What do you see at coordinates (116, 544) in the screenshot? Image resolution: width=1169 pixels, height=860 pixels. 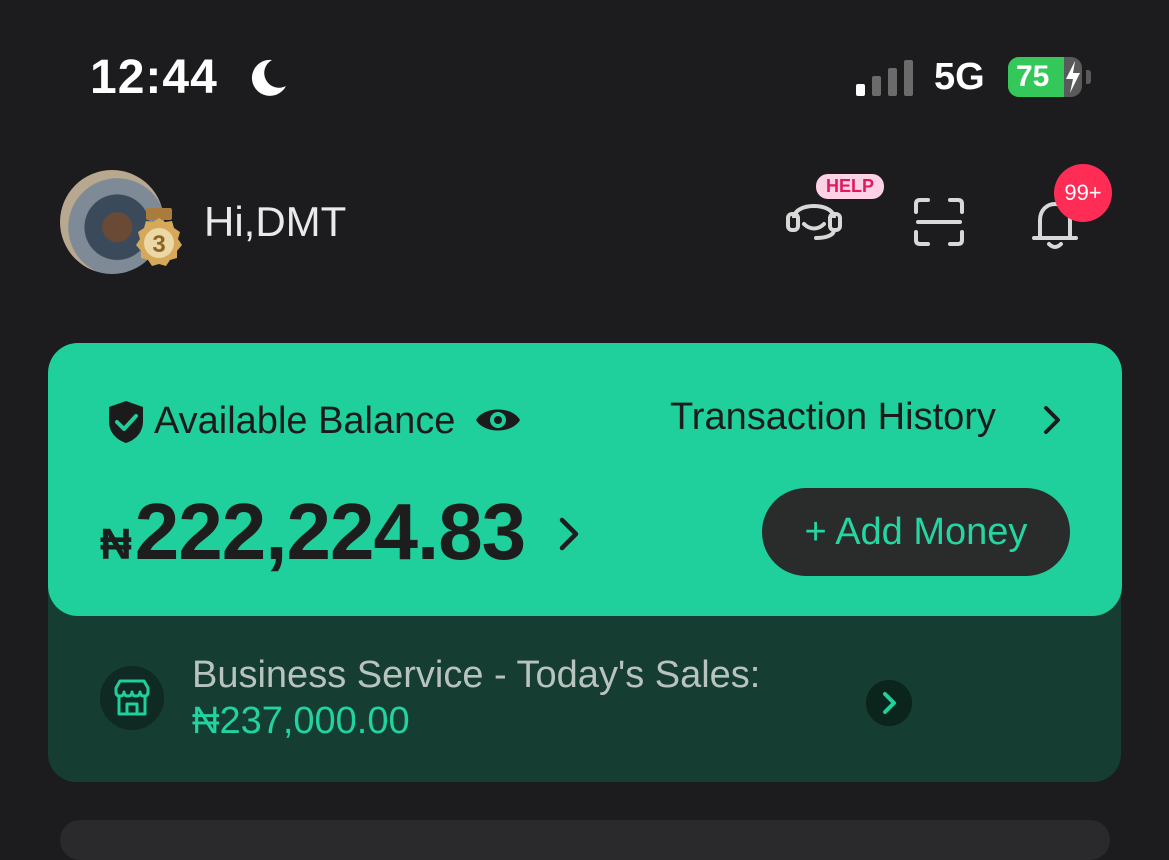 I see `currency-symbol: ₦` at bounding box center [116, 544].